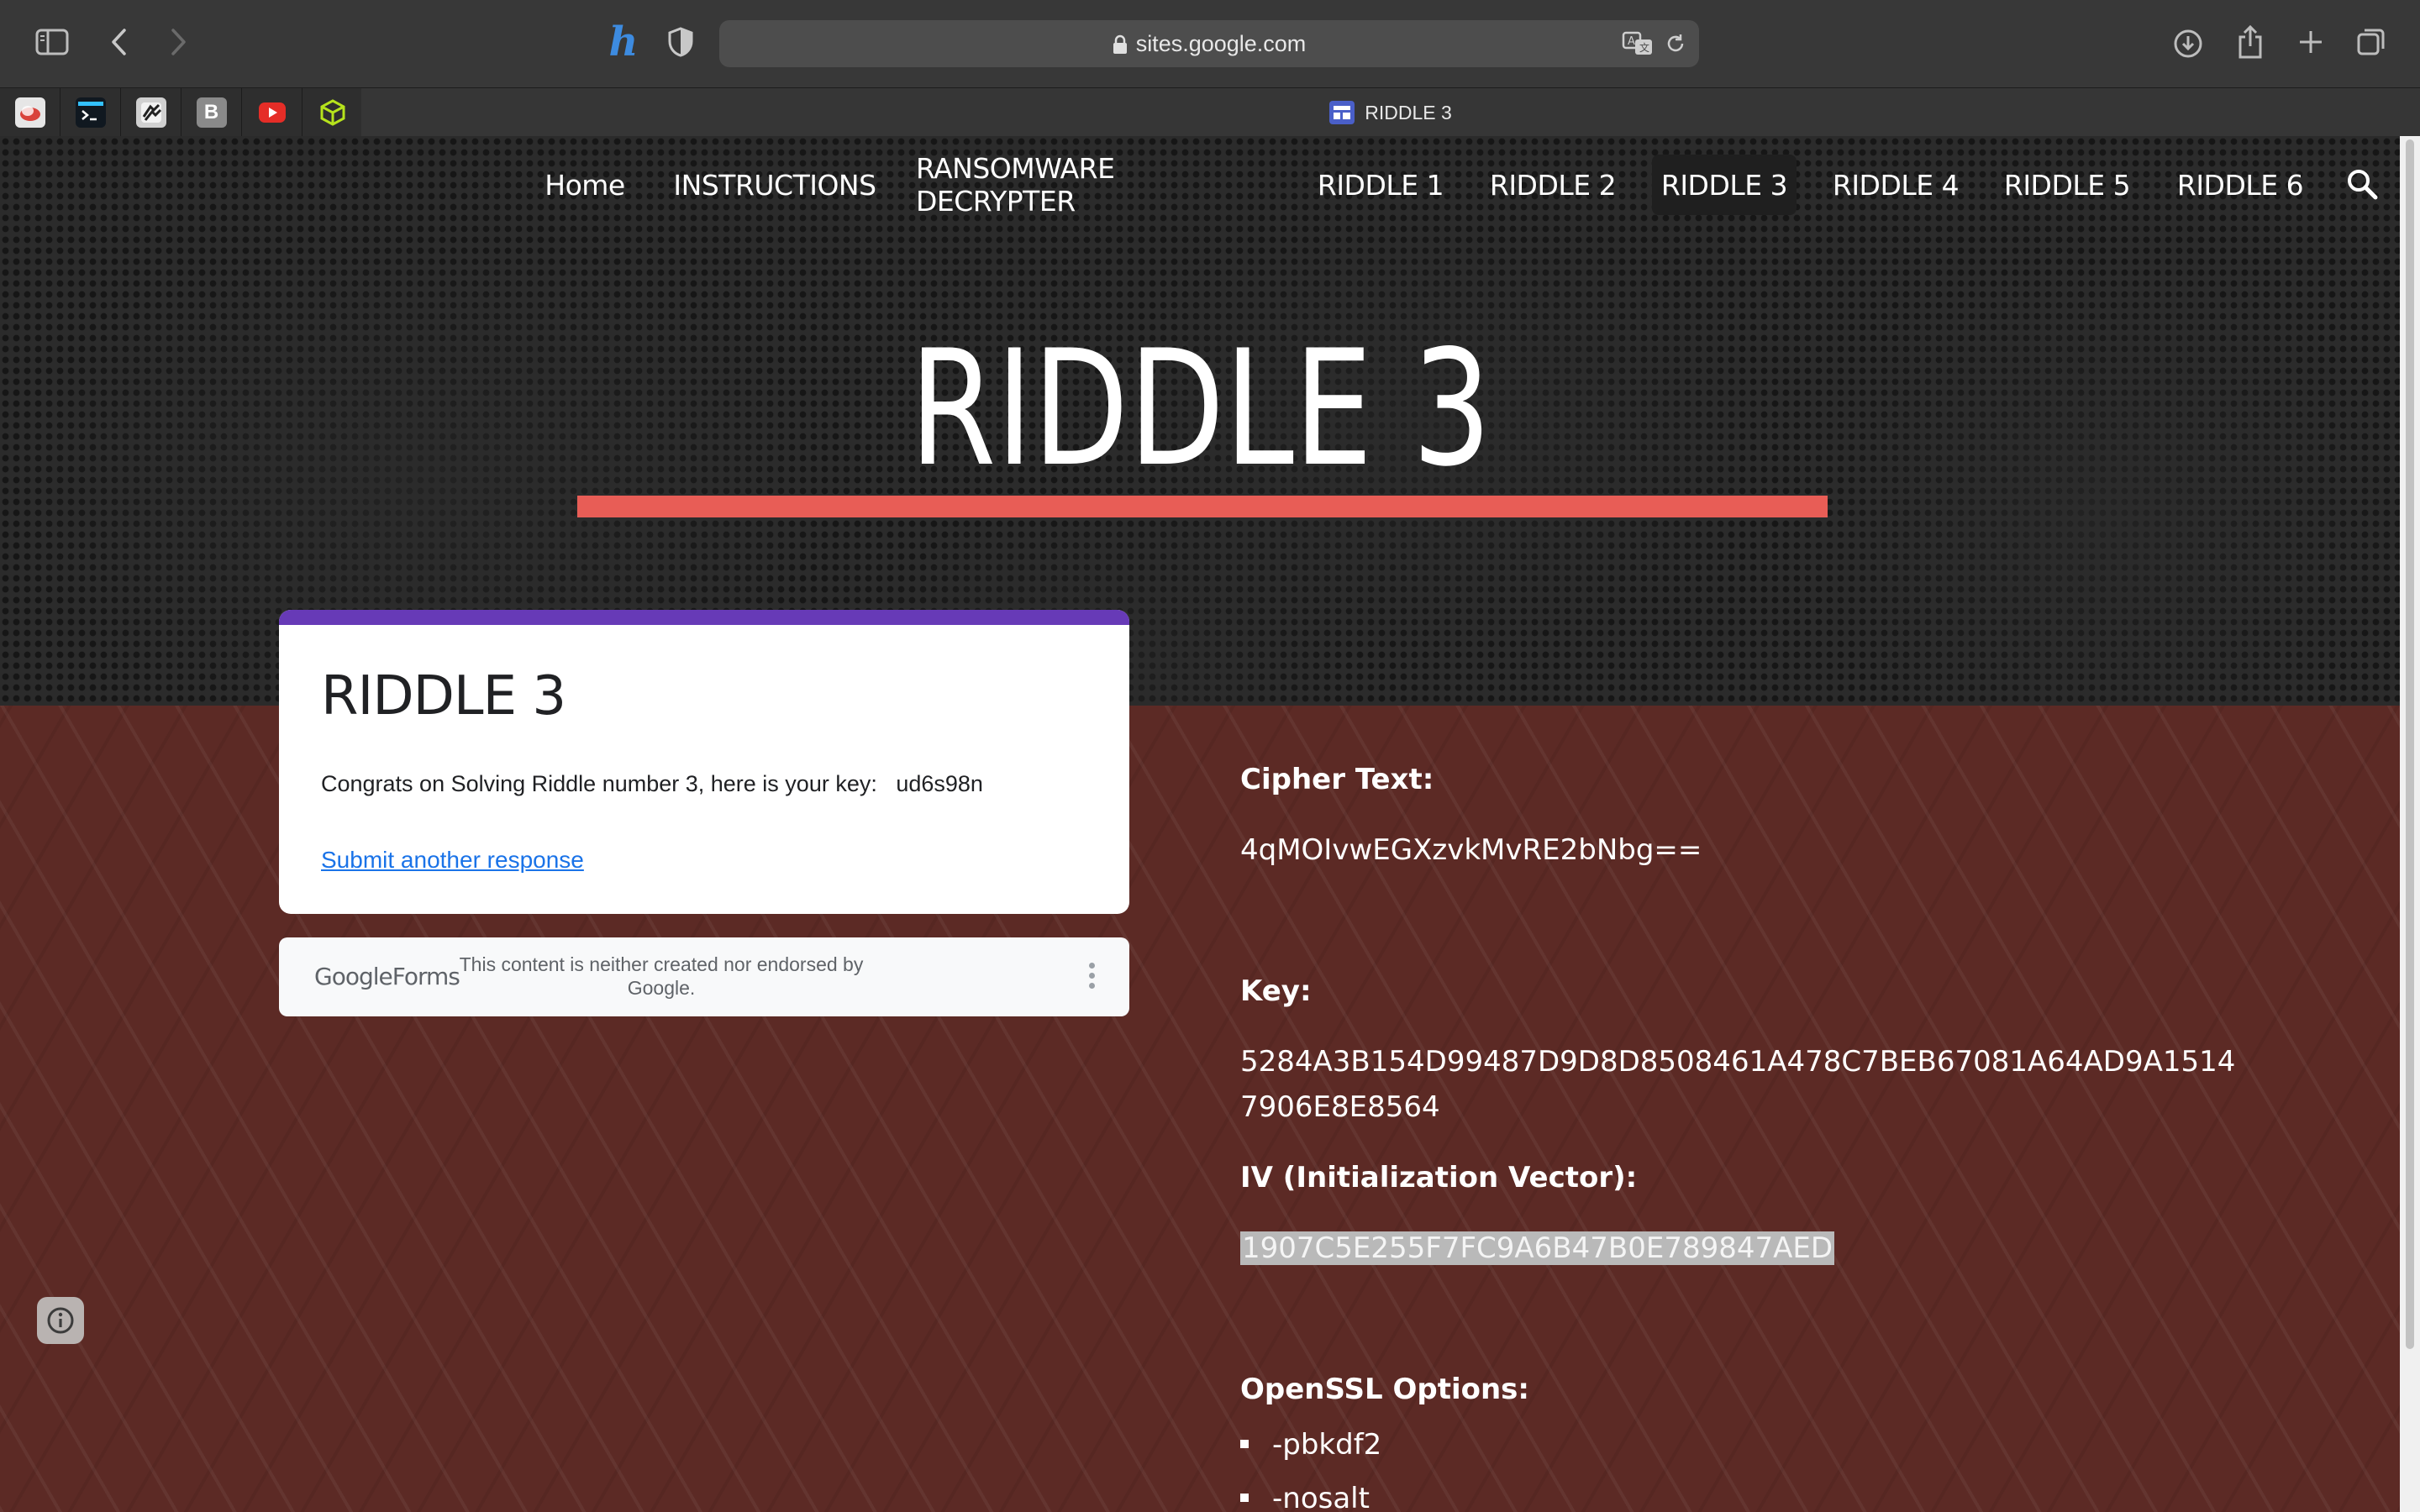 The image size is (2420, 1512). What do you see at coordinates (1408, 112) in the screenshot?
I see `tab-title: RIDDLE 3` at bounding box center [1408, 112].